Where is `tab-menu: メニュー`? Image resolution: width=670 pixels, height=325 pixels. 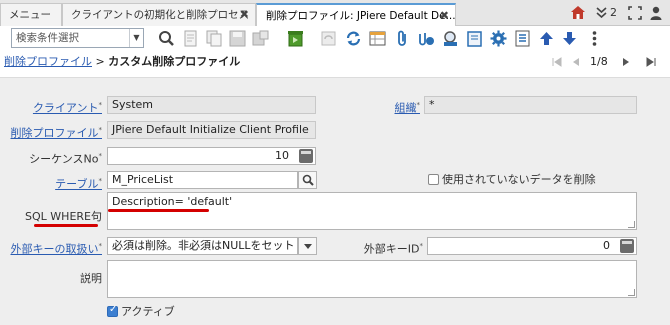 tab-menu: メニュー is located at coordinates (31, 14).